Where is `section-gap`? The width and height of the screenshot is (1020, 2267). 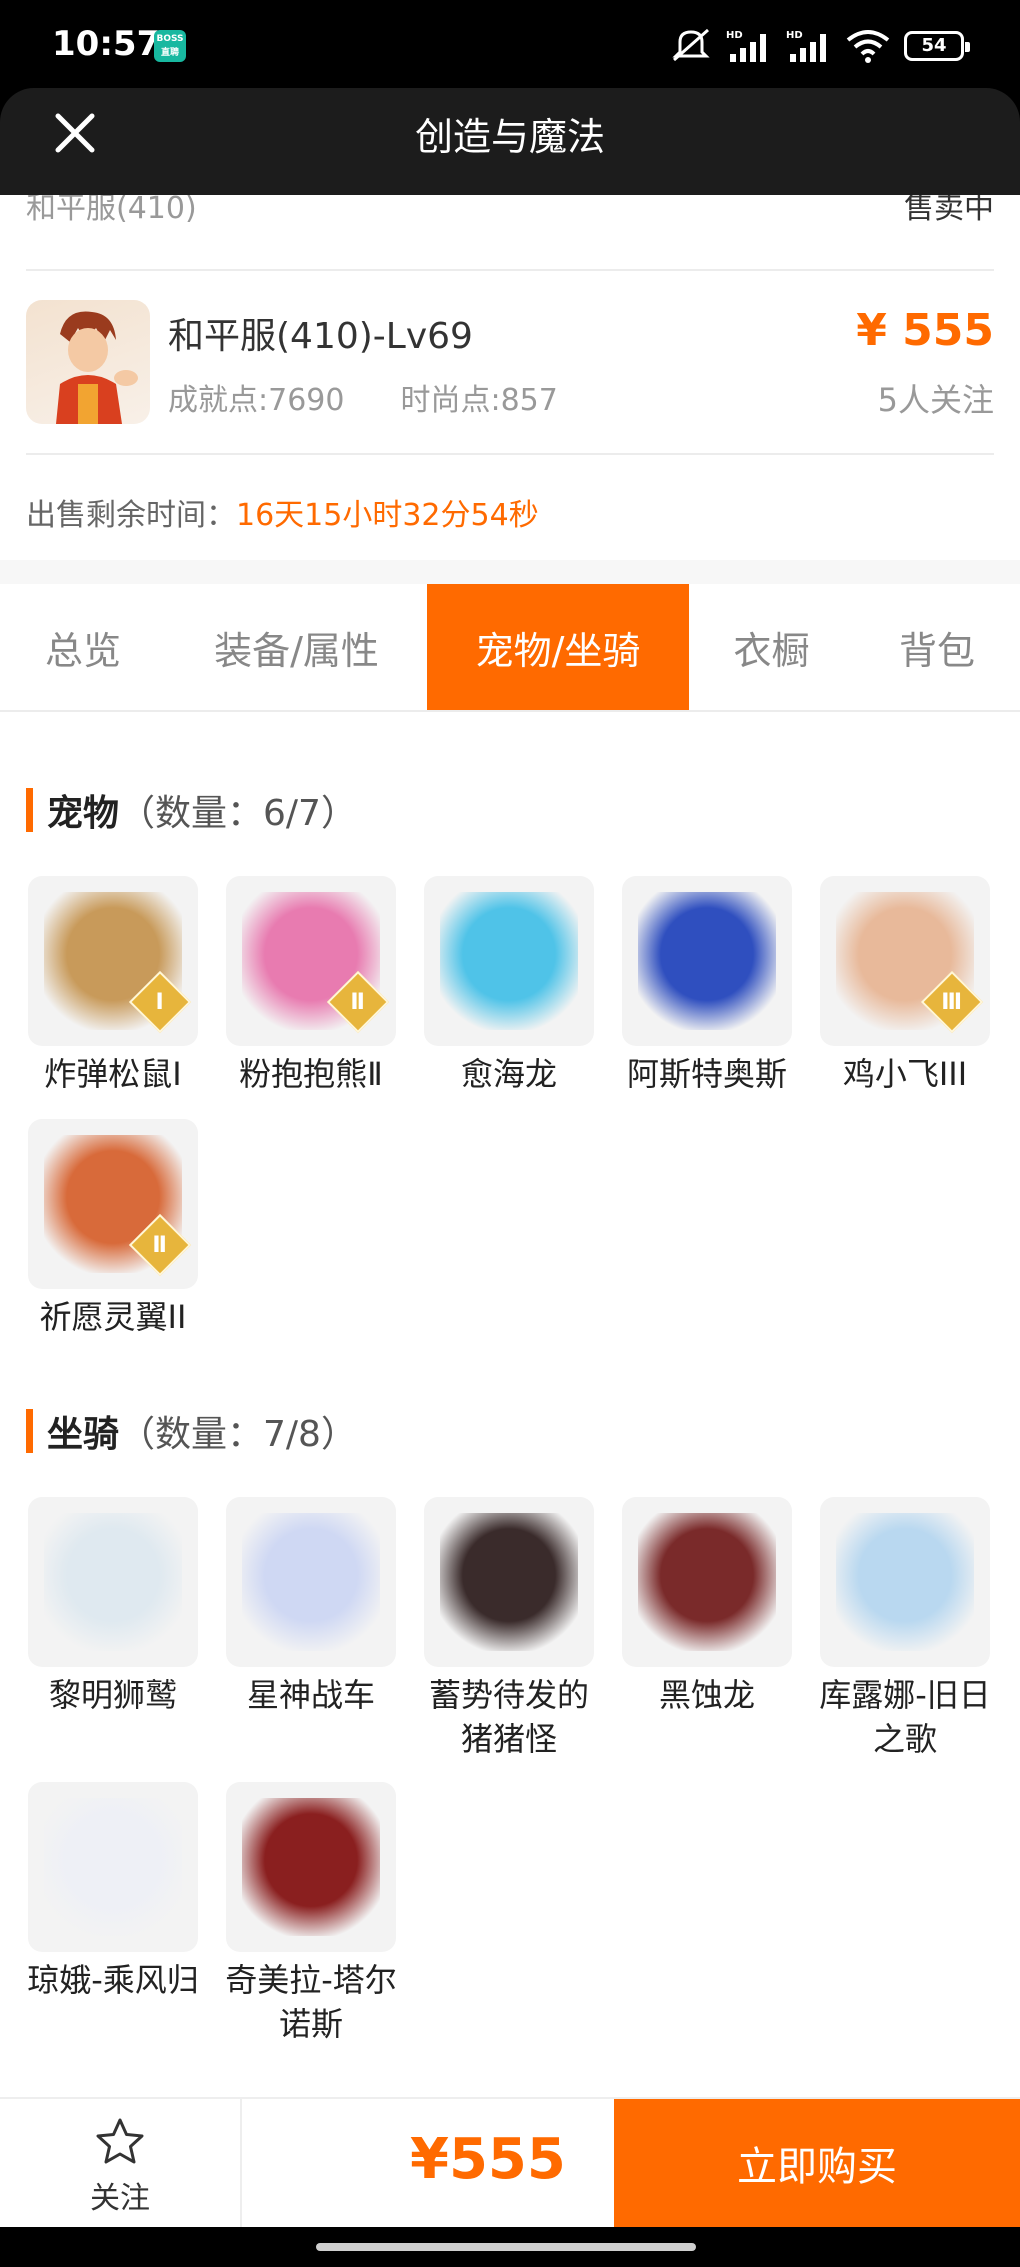 section-gap is located at coordinates (510, 572).